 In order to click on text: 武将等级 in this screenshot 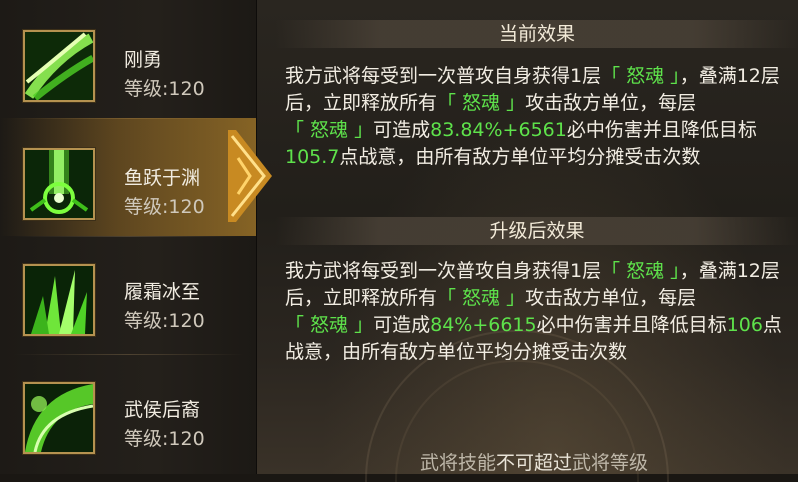, I will do `click(610, 463)`.